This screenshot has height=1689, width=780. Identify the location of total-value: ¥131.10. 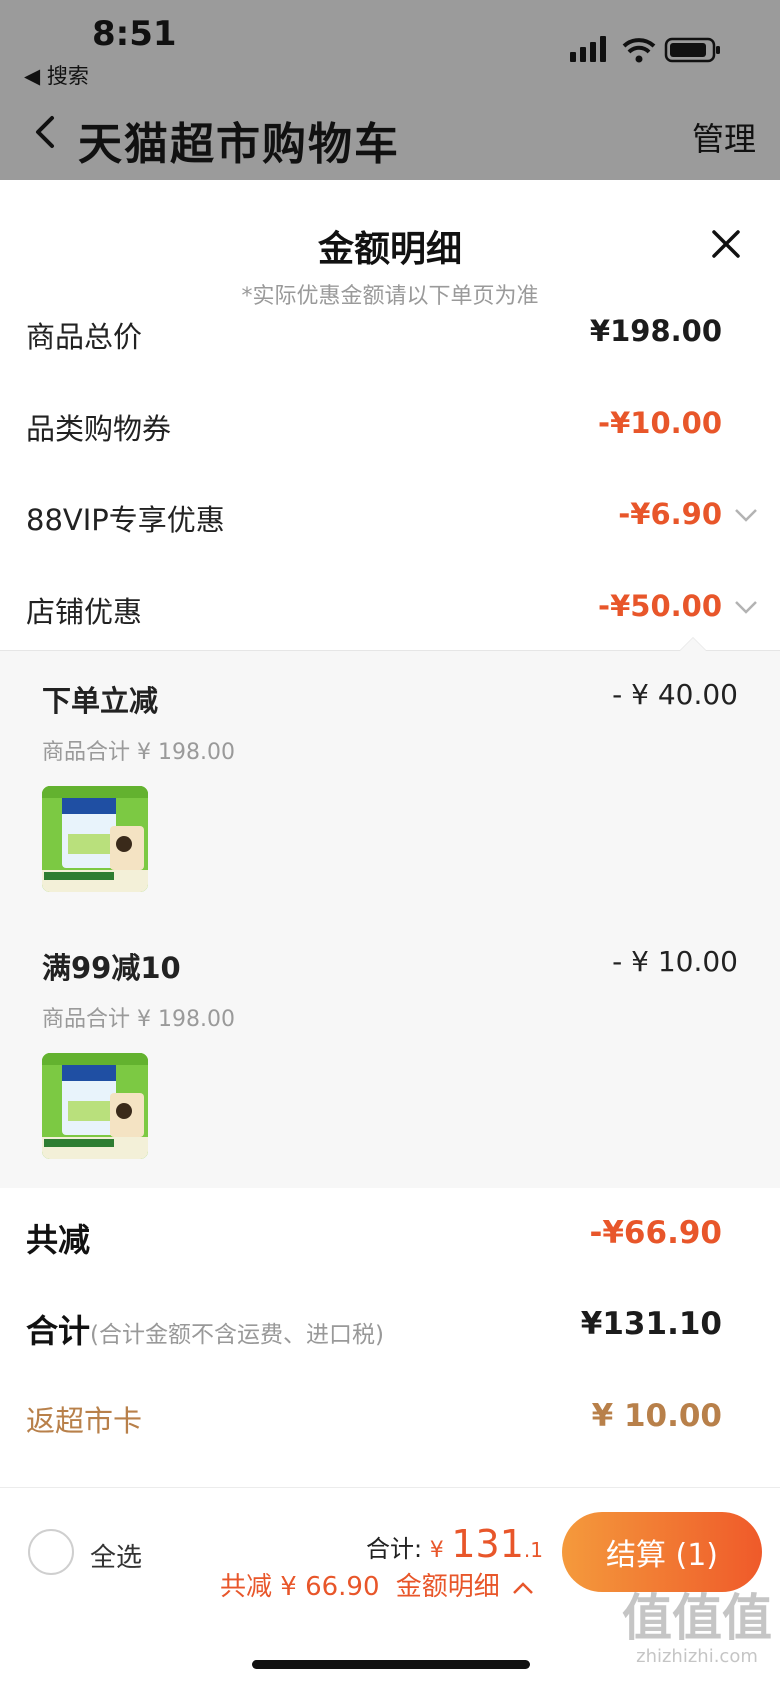
(651, 1324).